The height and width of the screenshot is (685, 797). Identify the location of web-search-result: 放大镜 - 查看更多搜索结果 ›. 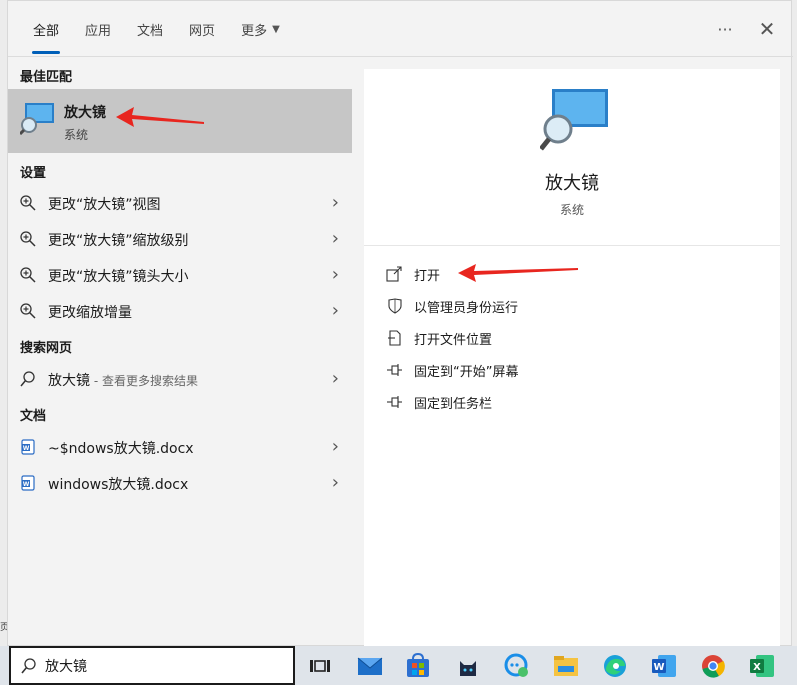
(180, 379).